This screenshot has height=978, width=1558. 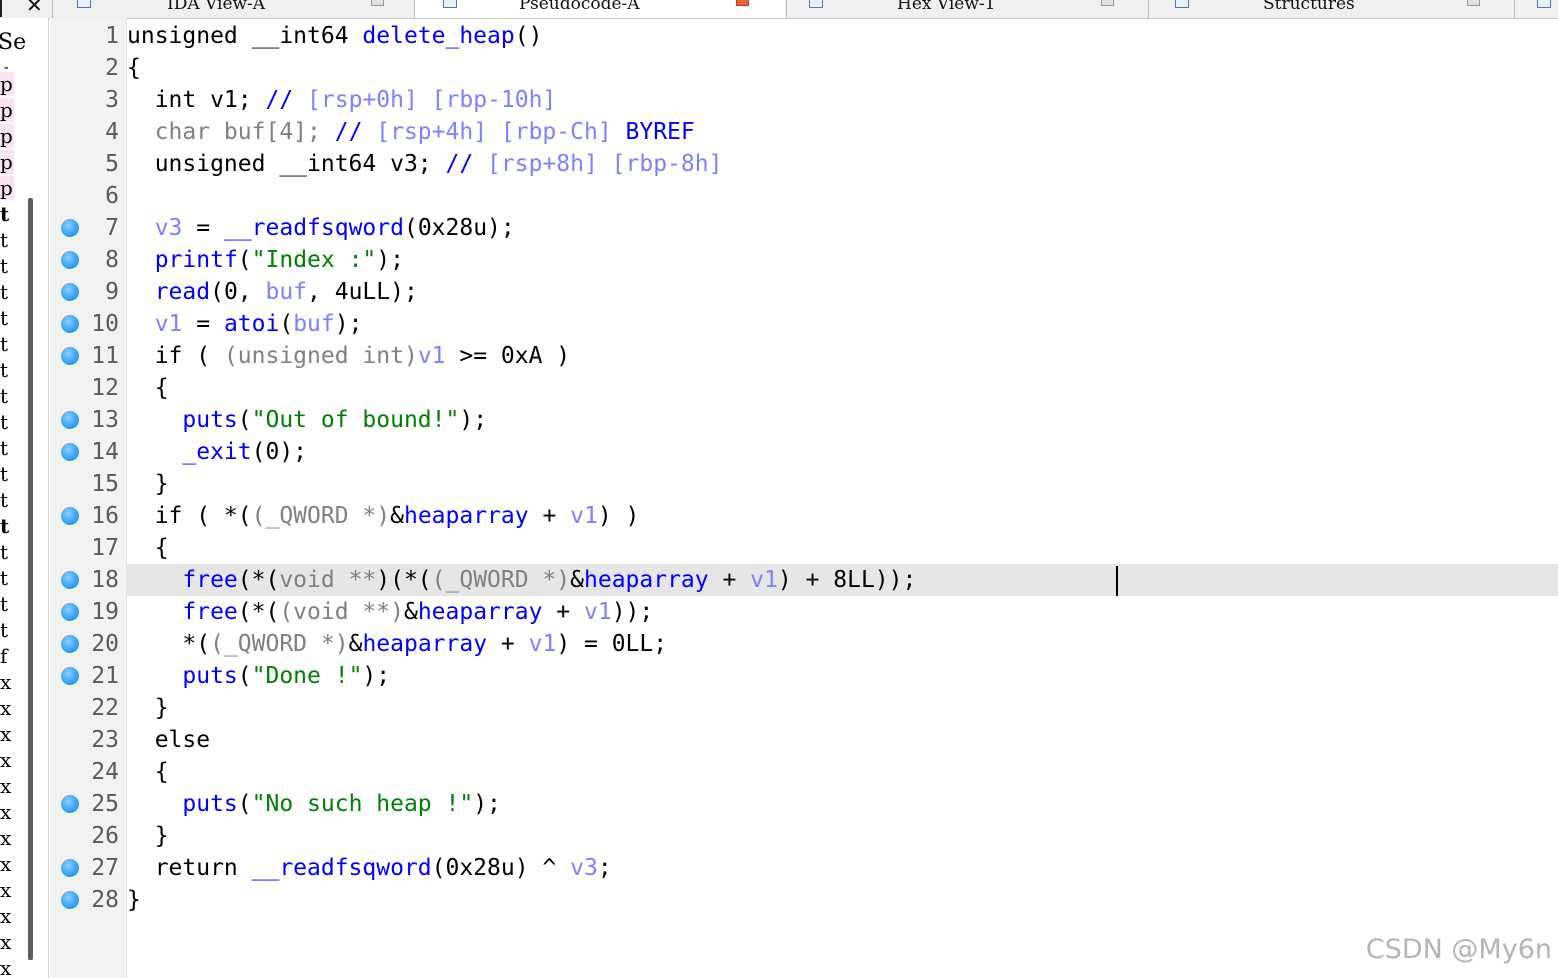 I want to click on panel-close-area: ✕, so click(x=24, y=8).